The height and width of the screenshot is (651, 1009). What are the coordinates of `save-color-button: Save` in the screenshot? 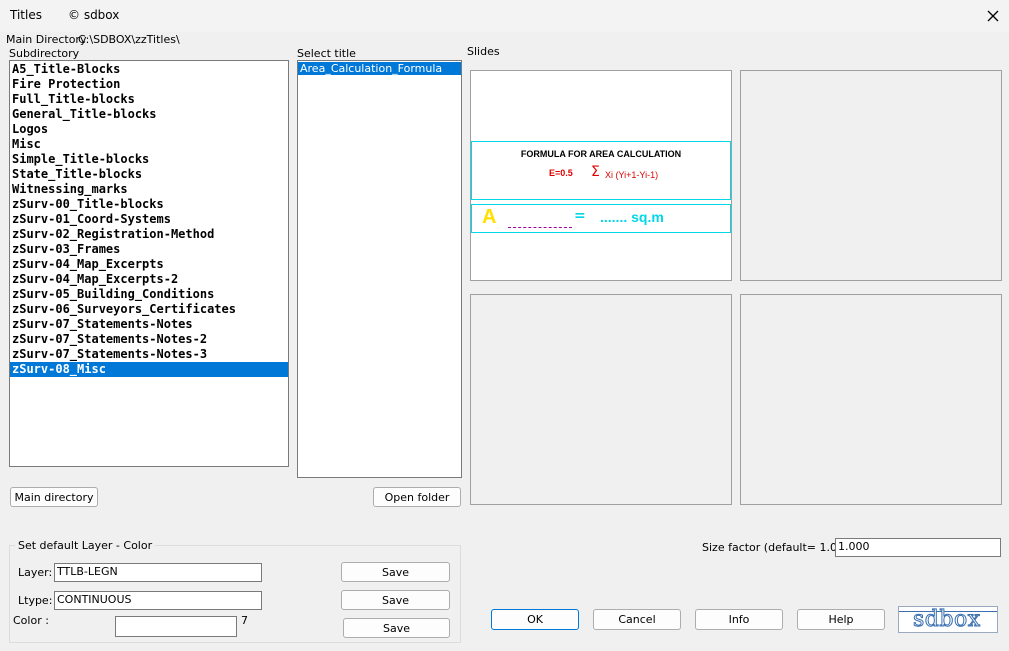 It's located at (396, 628).